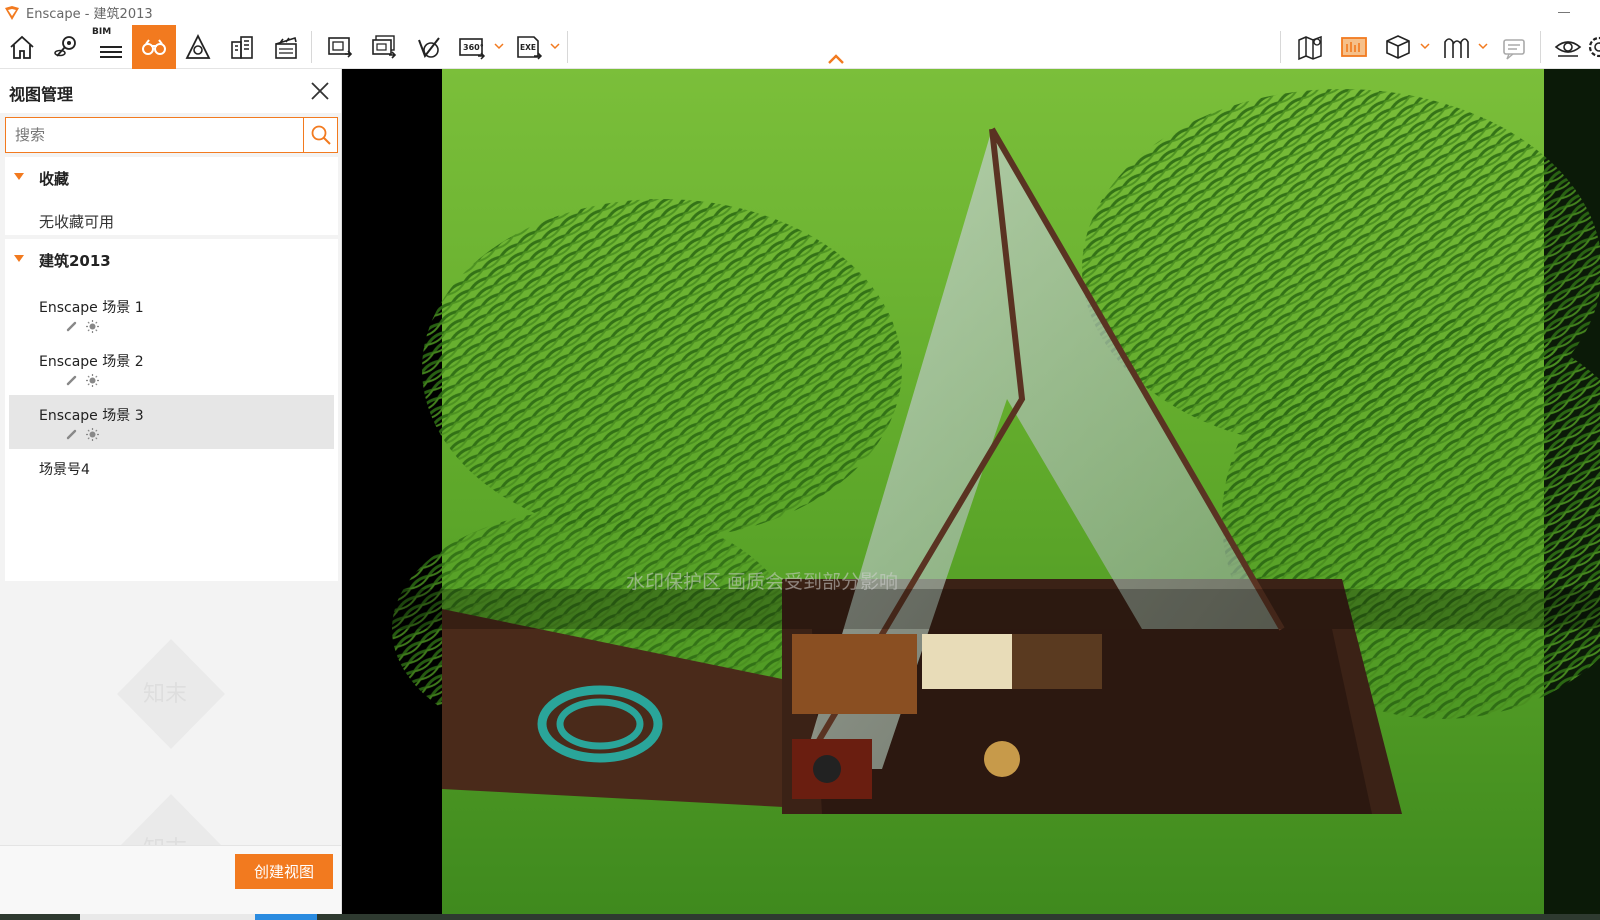 This screenshot has height=920, width=1600. I want to click on batch-render-button, so click(384, 47).